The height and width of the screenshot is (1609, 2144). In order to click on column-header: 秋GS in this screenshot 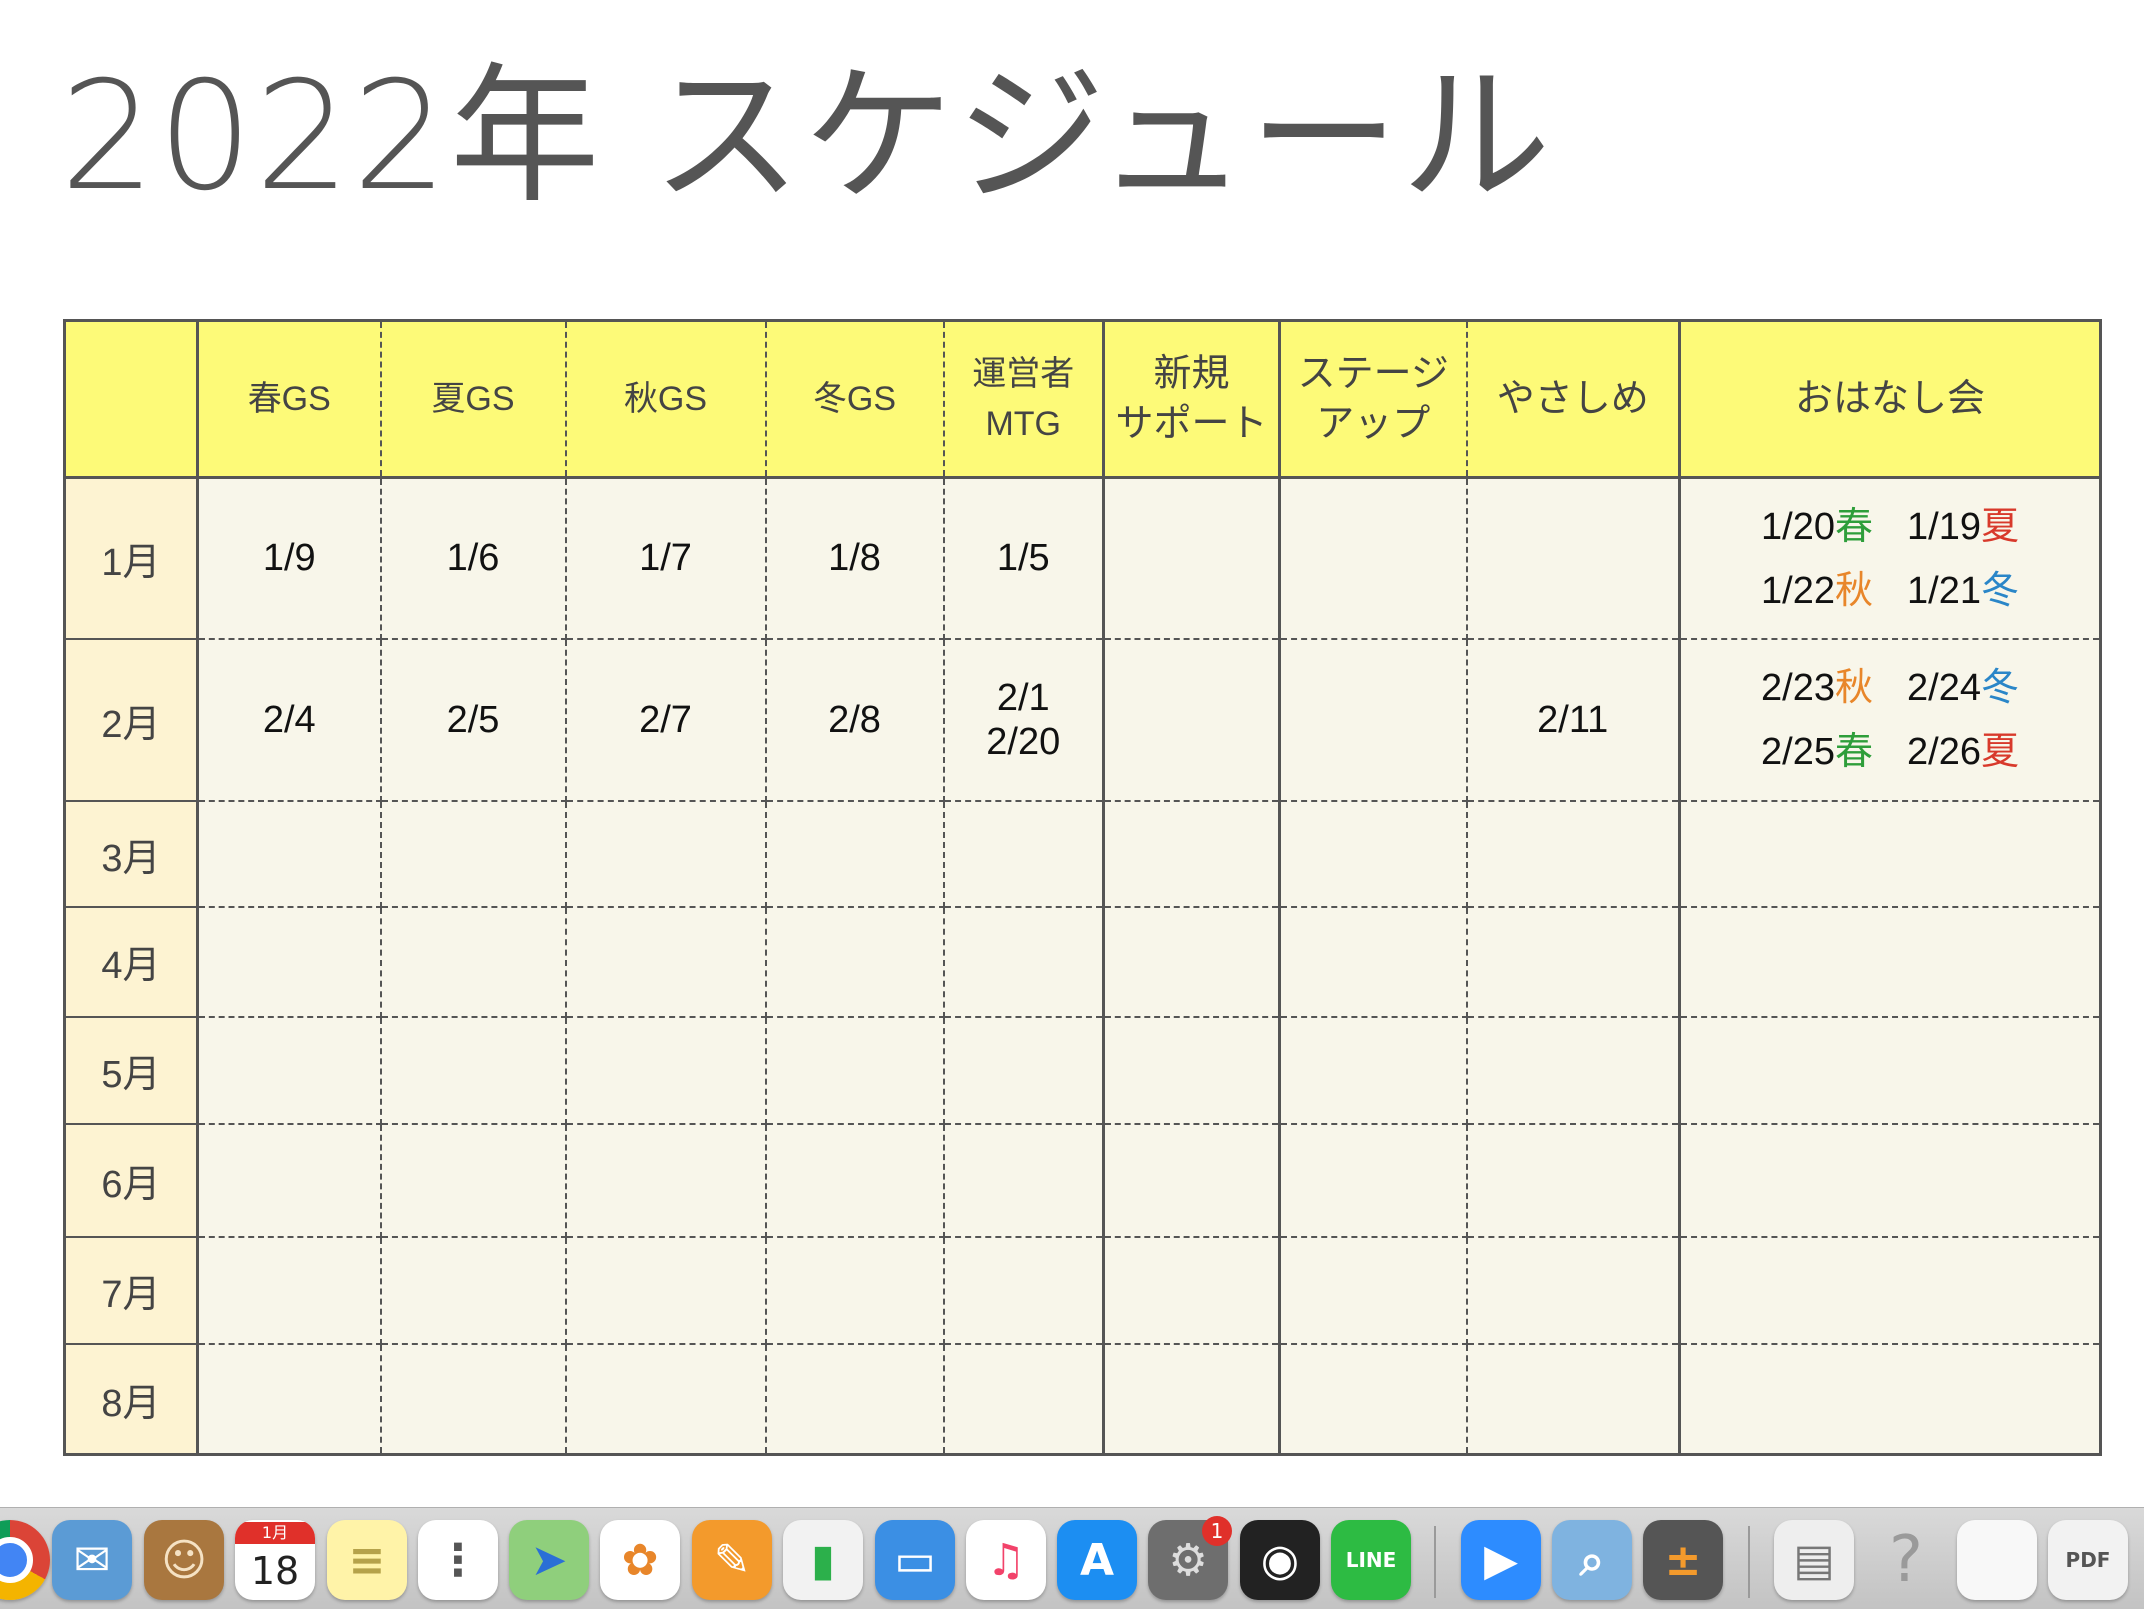, I will do `click(665, 399)`.